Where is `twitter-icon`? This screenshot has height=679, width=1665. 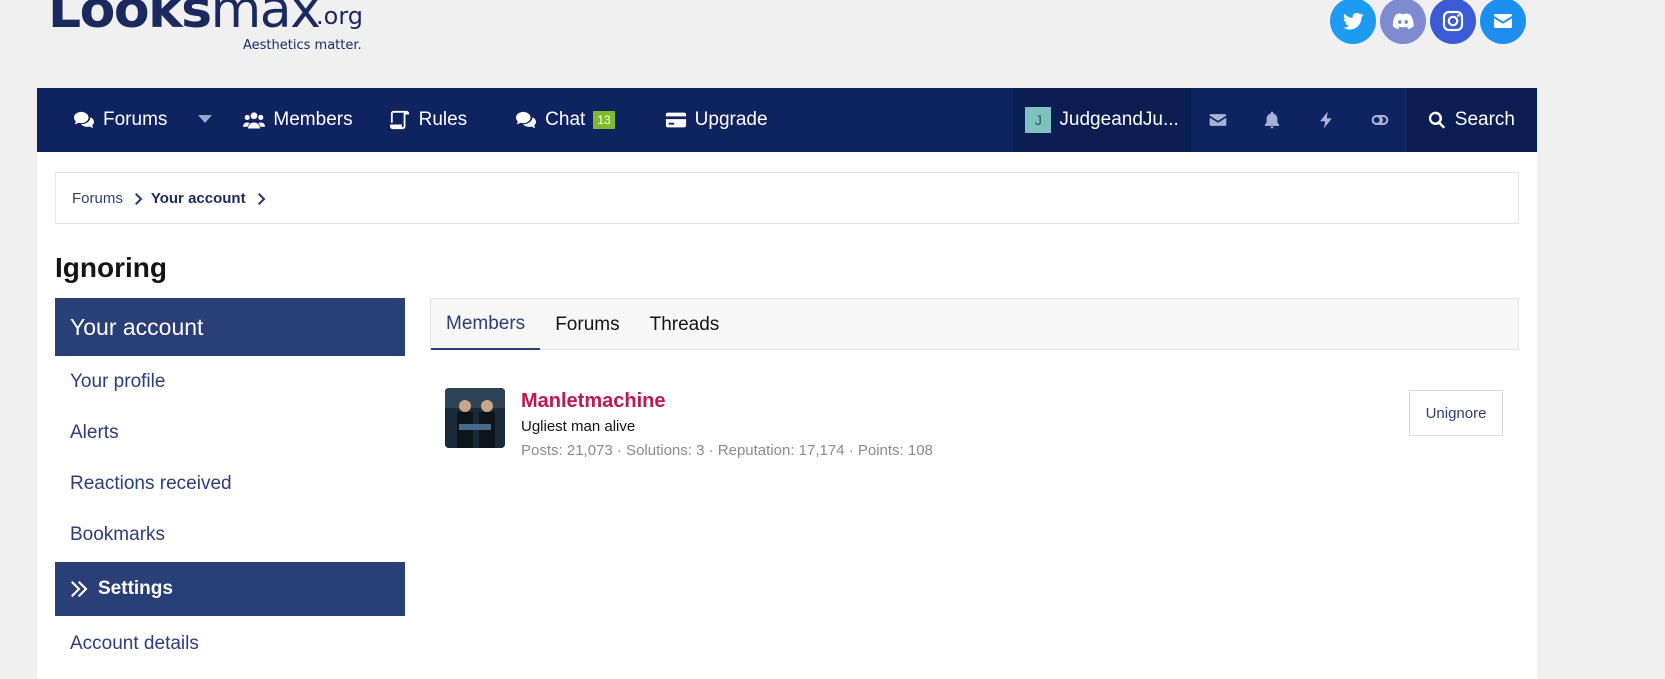 twitter-icon is located at coordinates (1353, 22).